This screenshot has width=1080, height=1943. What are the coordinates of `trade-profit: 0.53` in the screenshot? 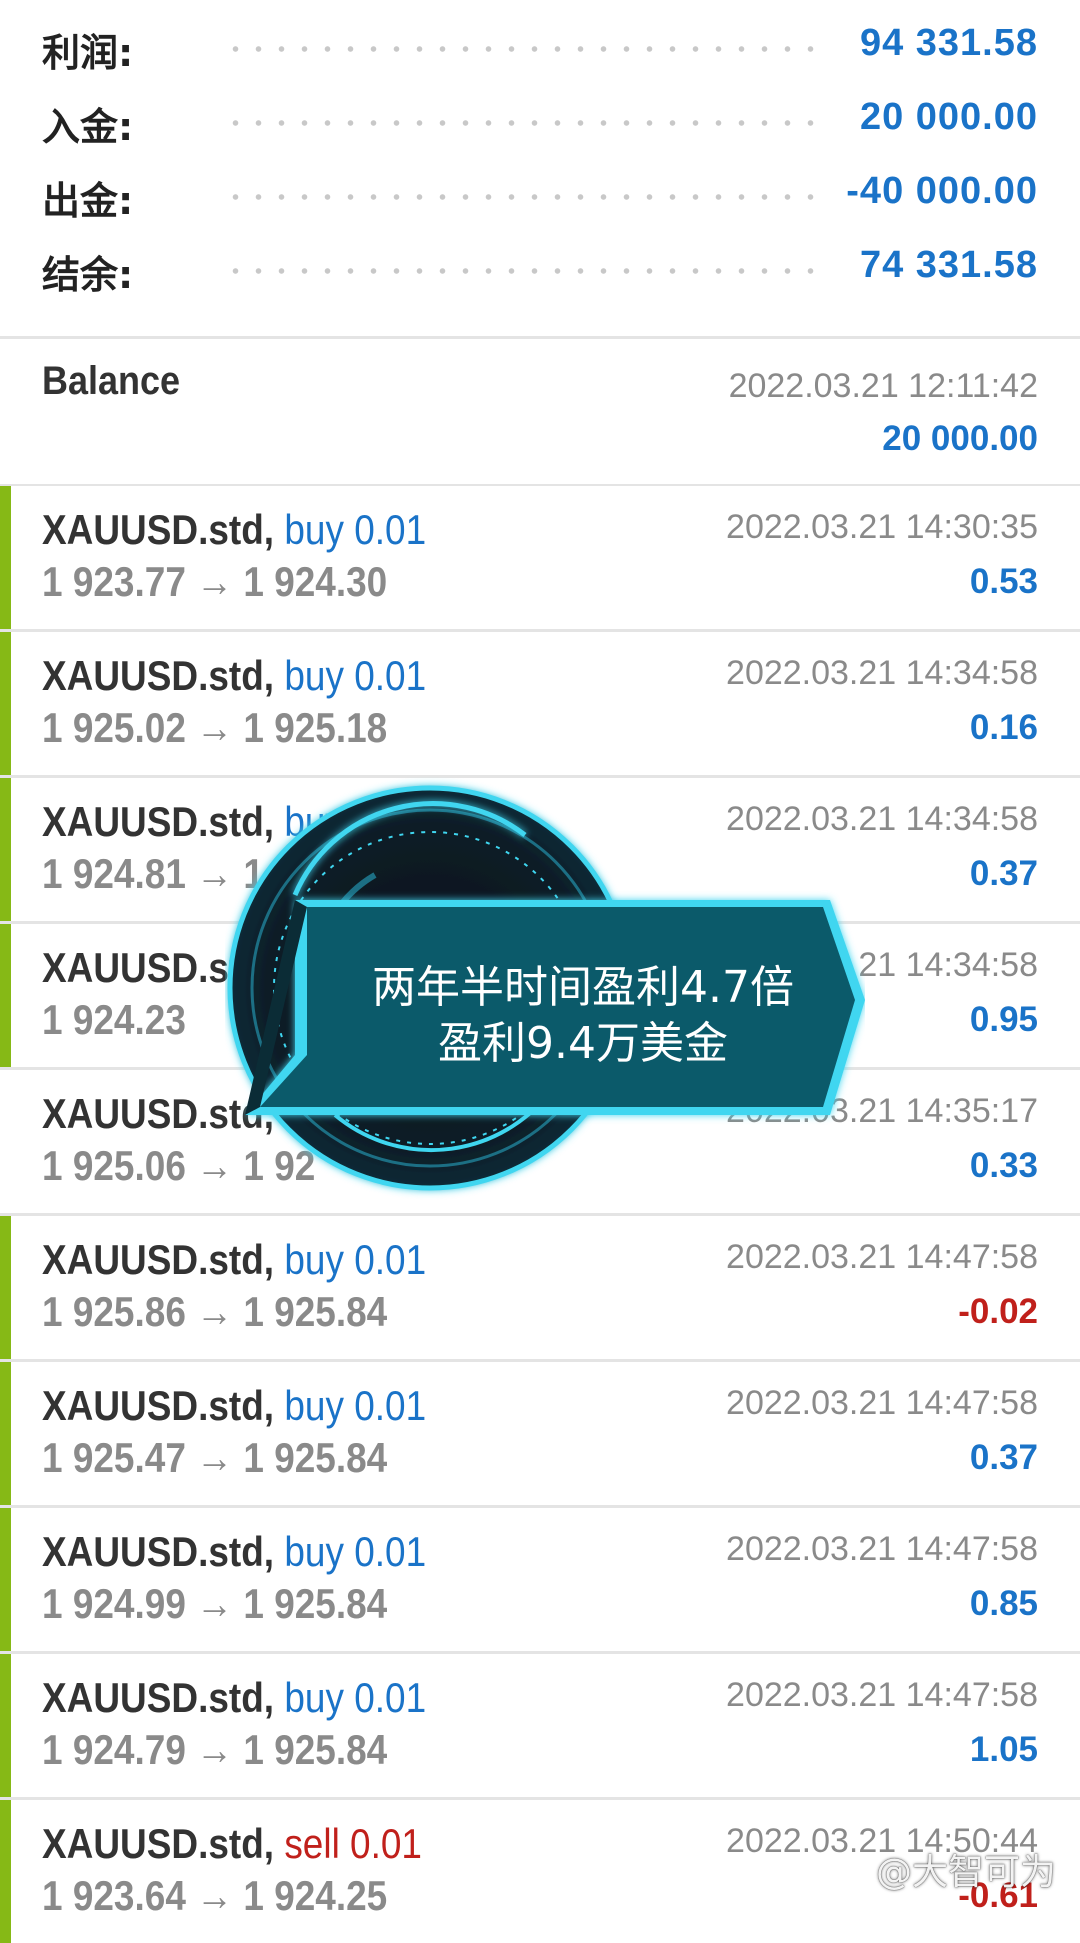 It's located at (1003, 581).